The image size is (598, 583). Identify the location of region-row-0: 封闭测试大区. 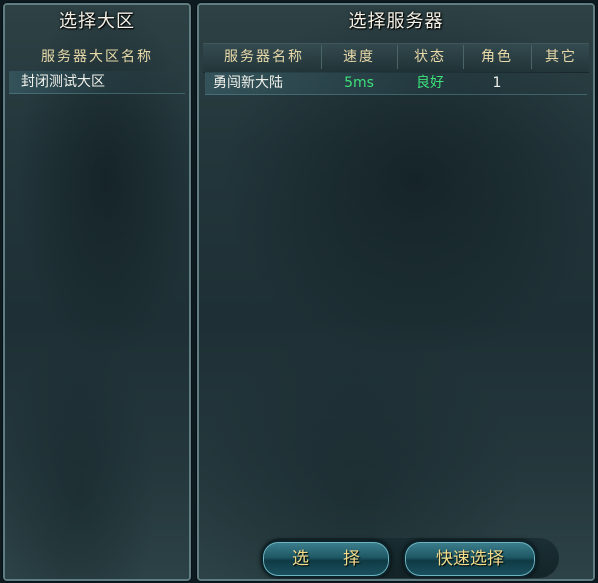
(97, 82).